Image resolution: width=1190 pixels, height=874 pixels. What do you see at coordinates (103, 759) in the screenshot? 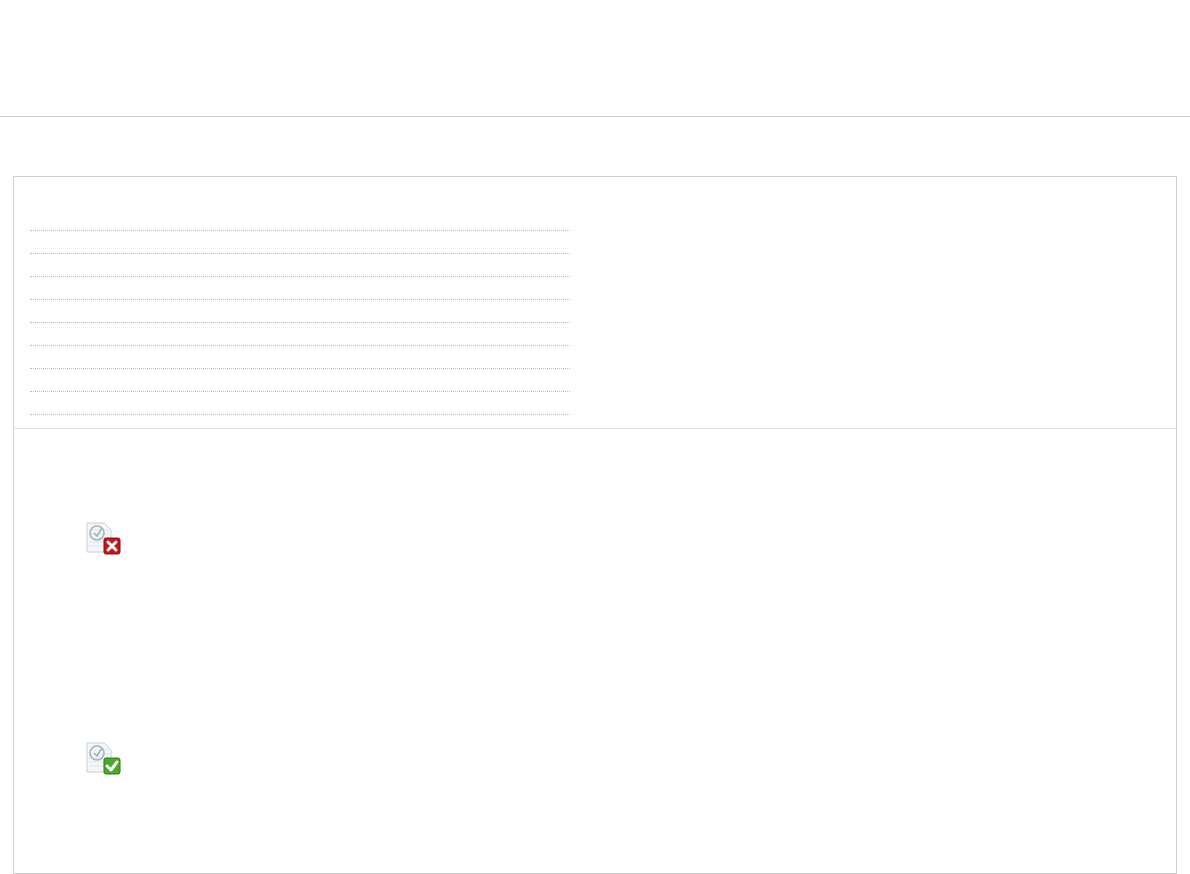
I see `report-success-icon` at bounding box center [103, 759].